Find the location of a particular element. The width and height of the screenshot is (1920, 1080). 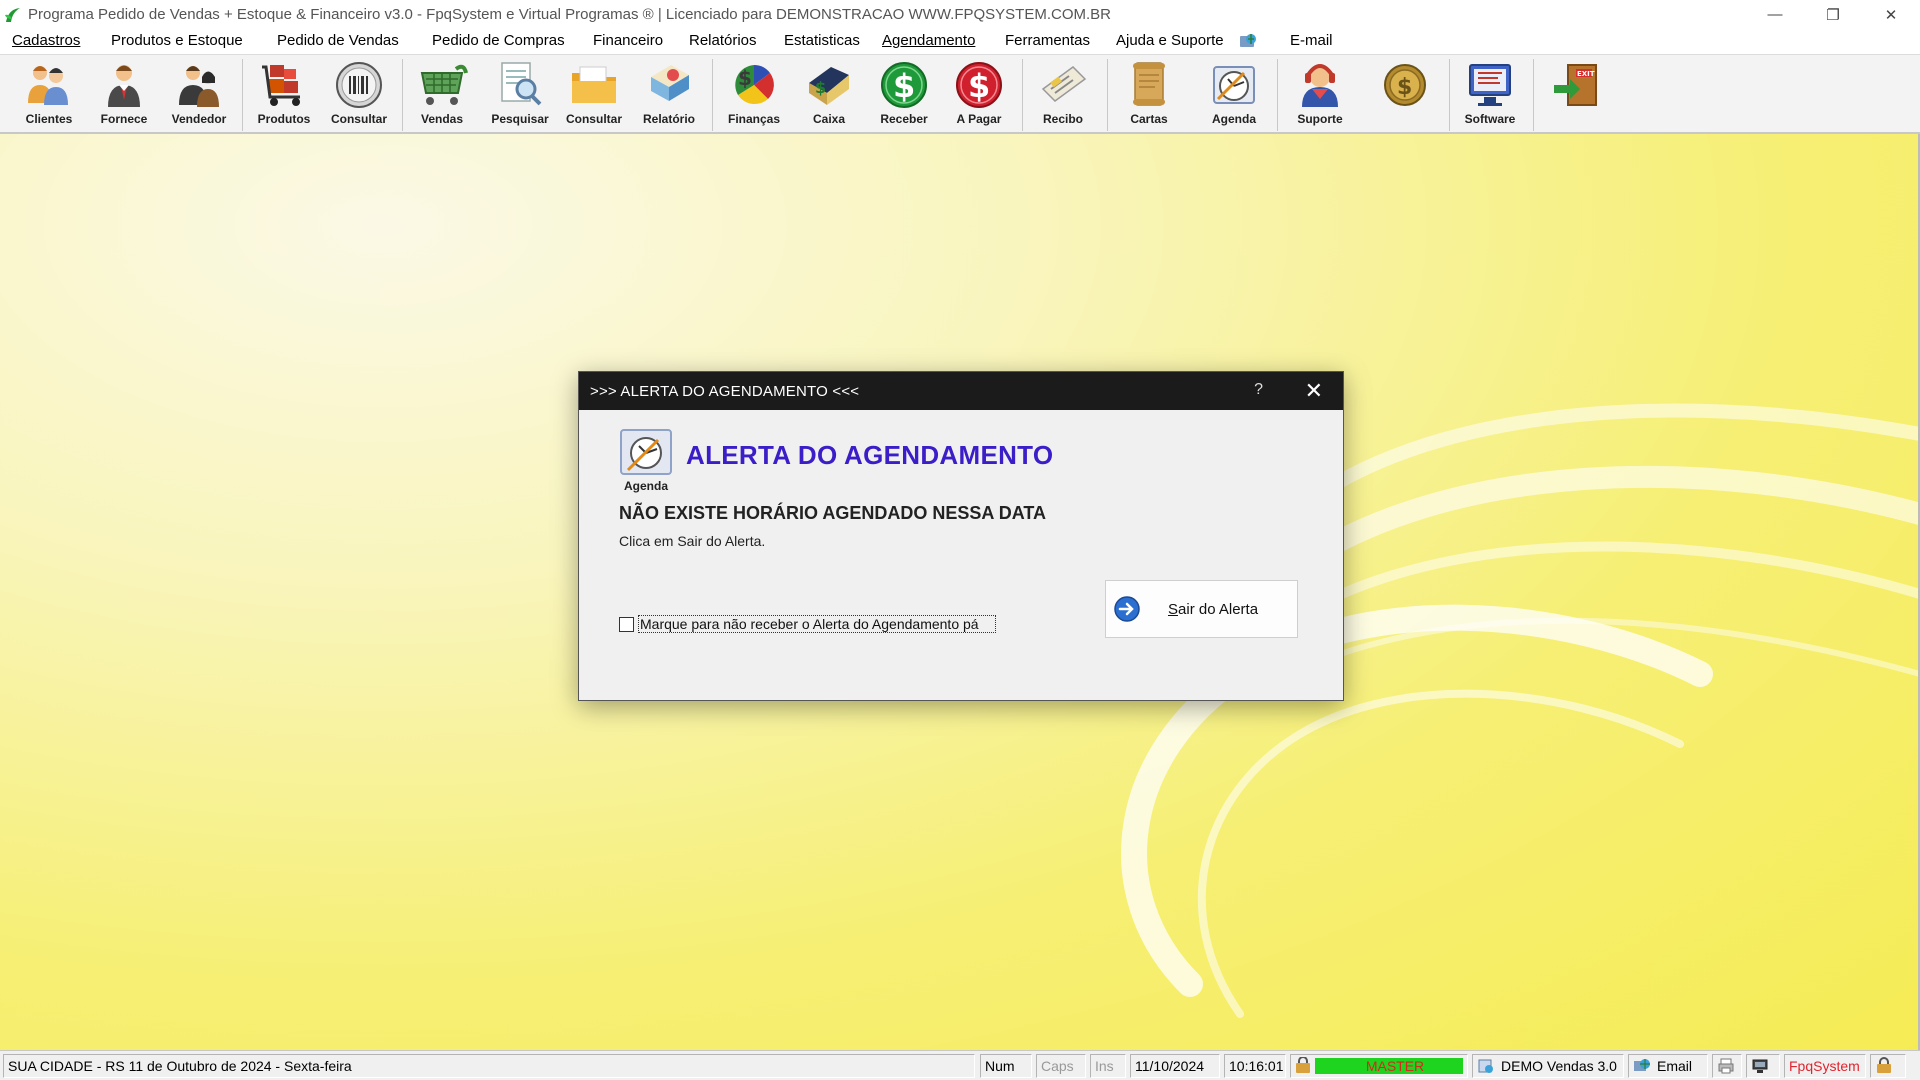

menu-produtos-estoque: Produtos e Estoque is located at coordinates (177, 40).